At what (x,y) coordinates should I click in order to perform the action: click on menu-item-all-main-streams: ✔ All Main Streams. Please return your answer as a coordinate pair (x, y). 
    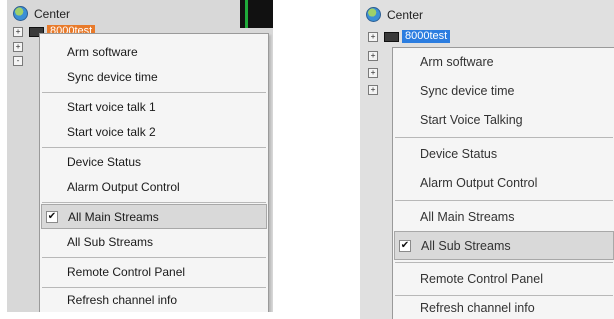
    Looking at the image, I should click on (154, 216).